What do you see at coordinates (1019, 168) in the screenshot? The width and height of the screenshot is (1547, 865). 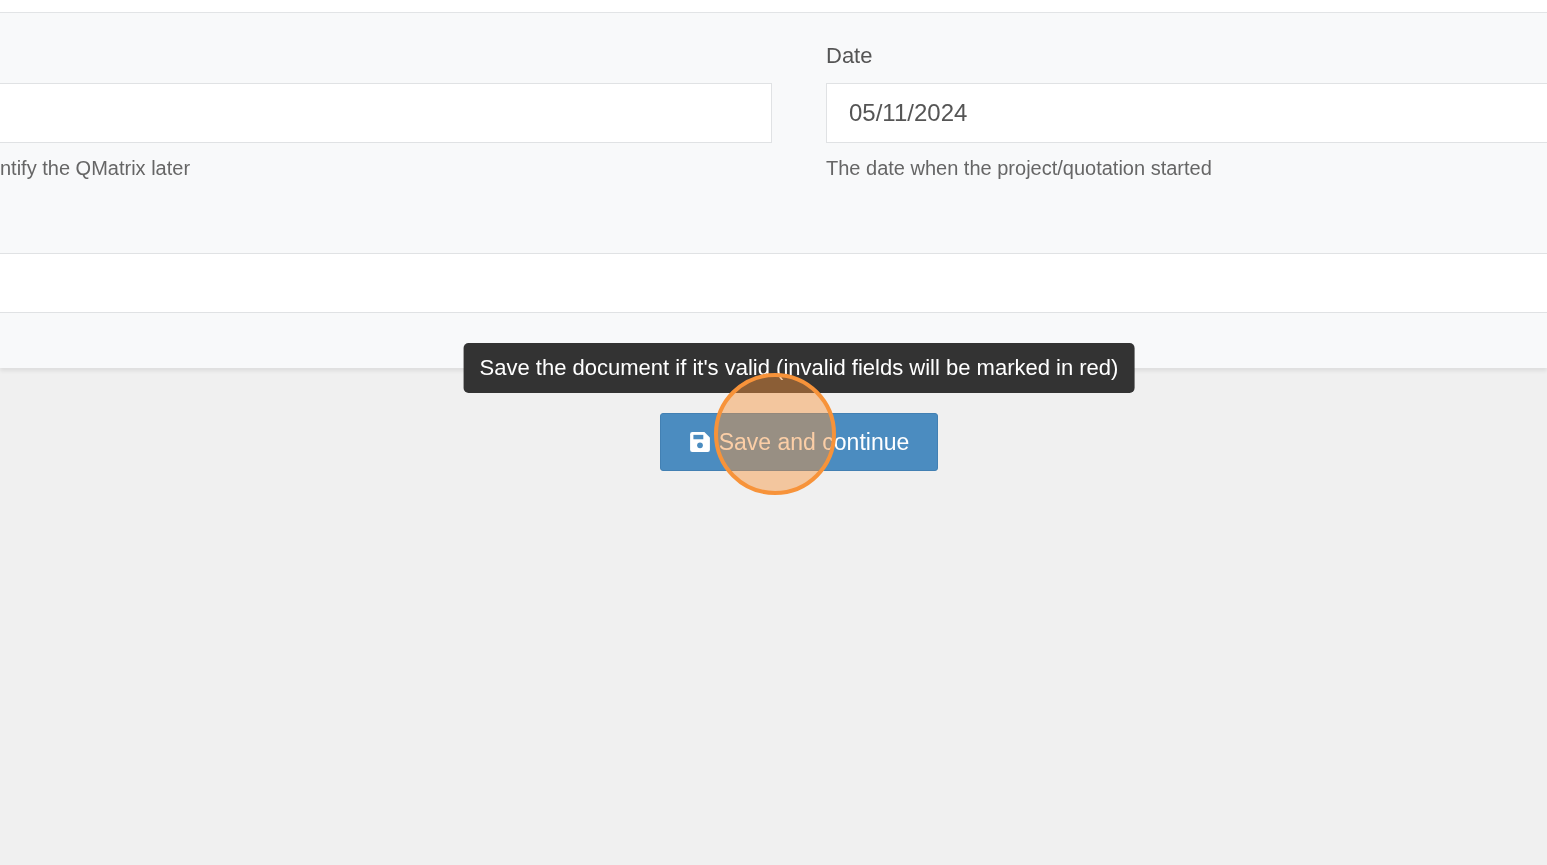 I see `help-text: The date when the project/quotation started` at bounding box center [1019, 168].